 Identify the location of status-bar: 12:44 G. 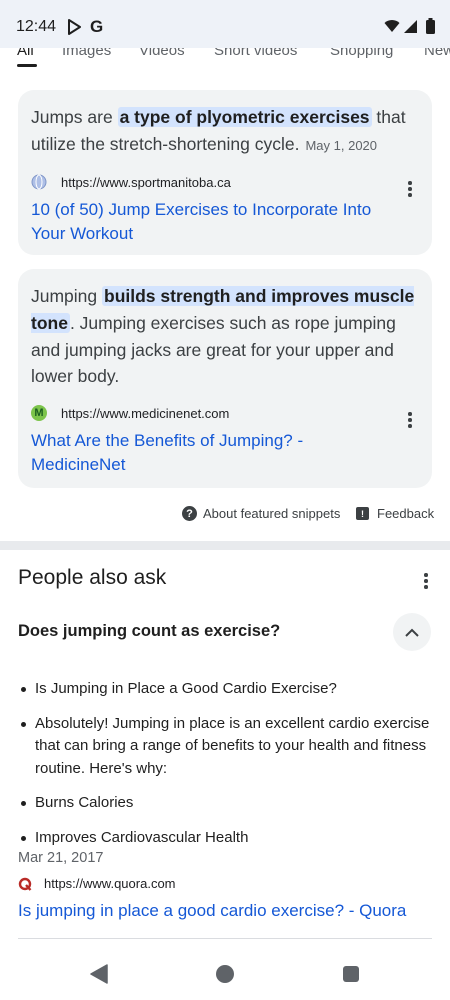
(225, 24).